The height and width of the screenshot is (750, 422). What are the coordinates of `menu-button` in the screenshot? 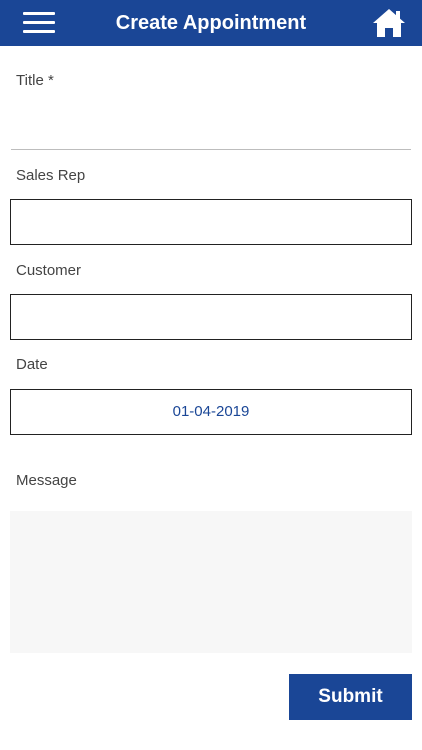 It's located at (39, 23).